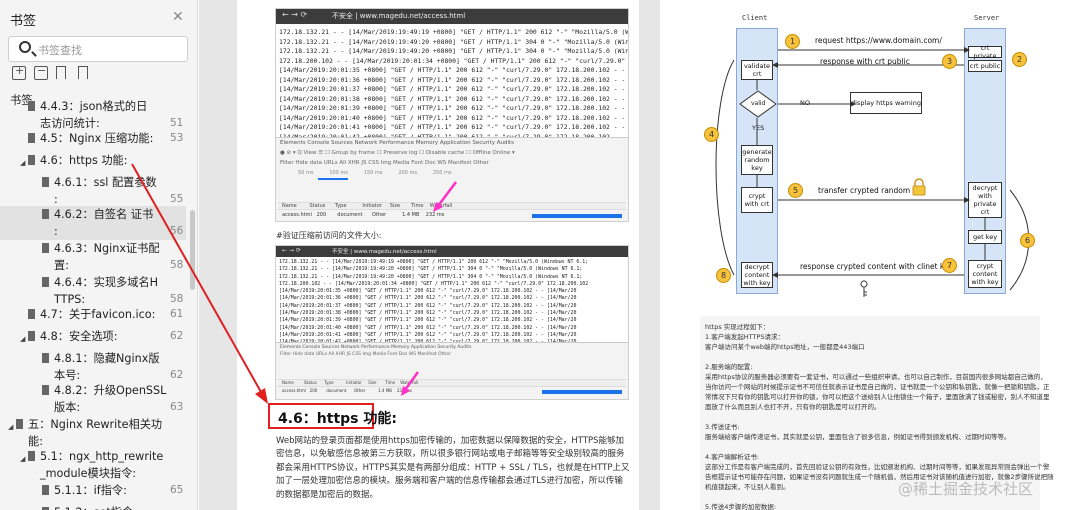 This screenshot has height=510, width=1080. Describe the element at coordinates (79, 336) in the screenshot. I see `bookmark-label: 4.8：安全选项:` at that location.